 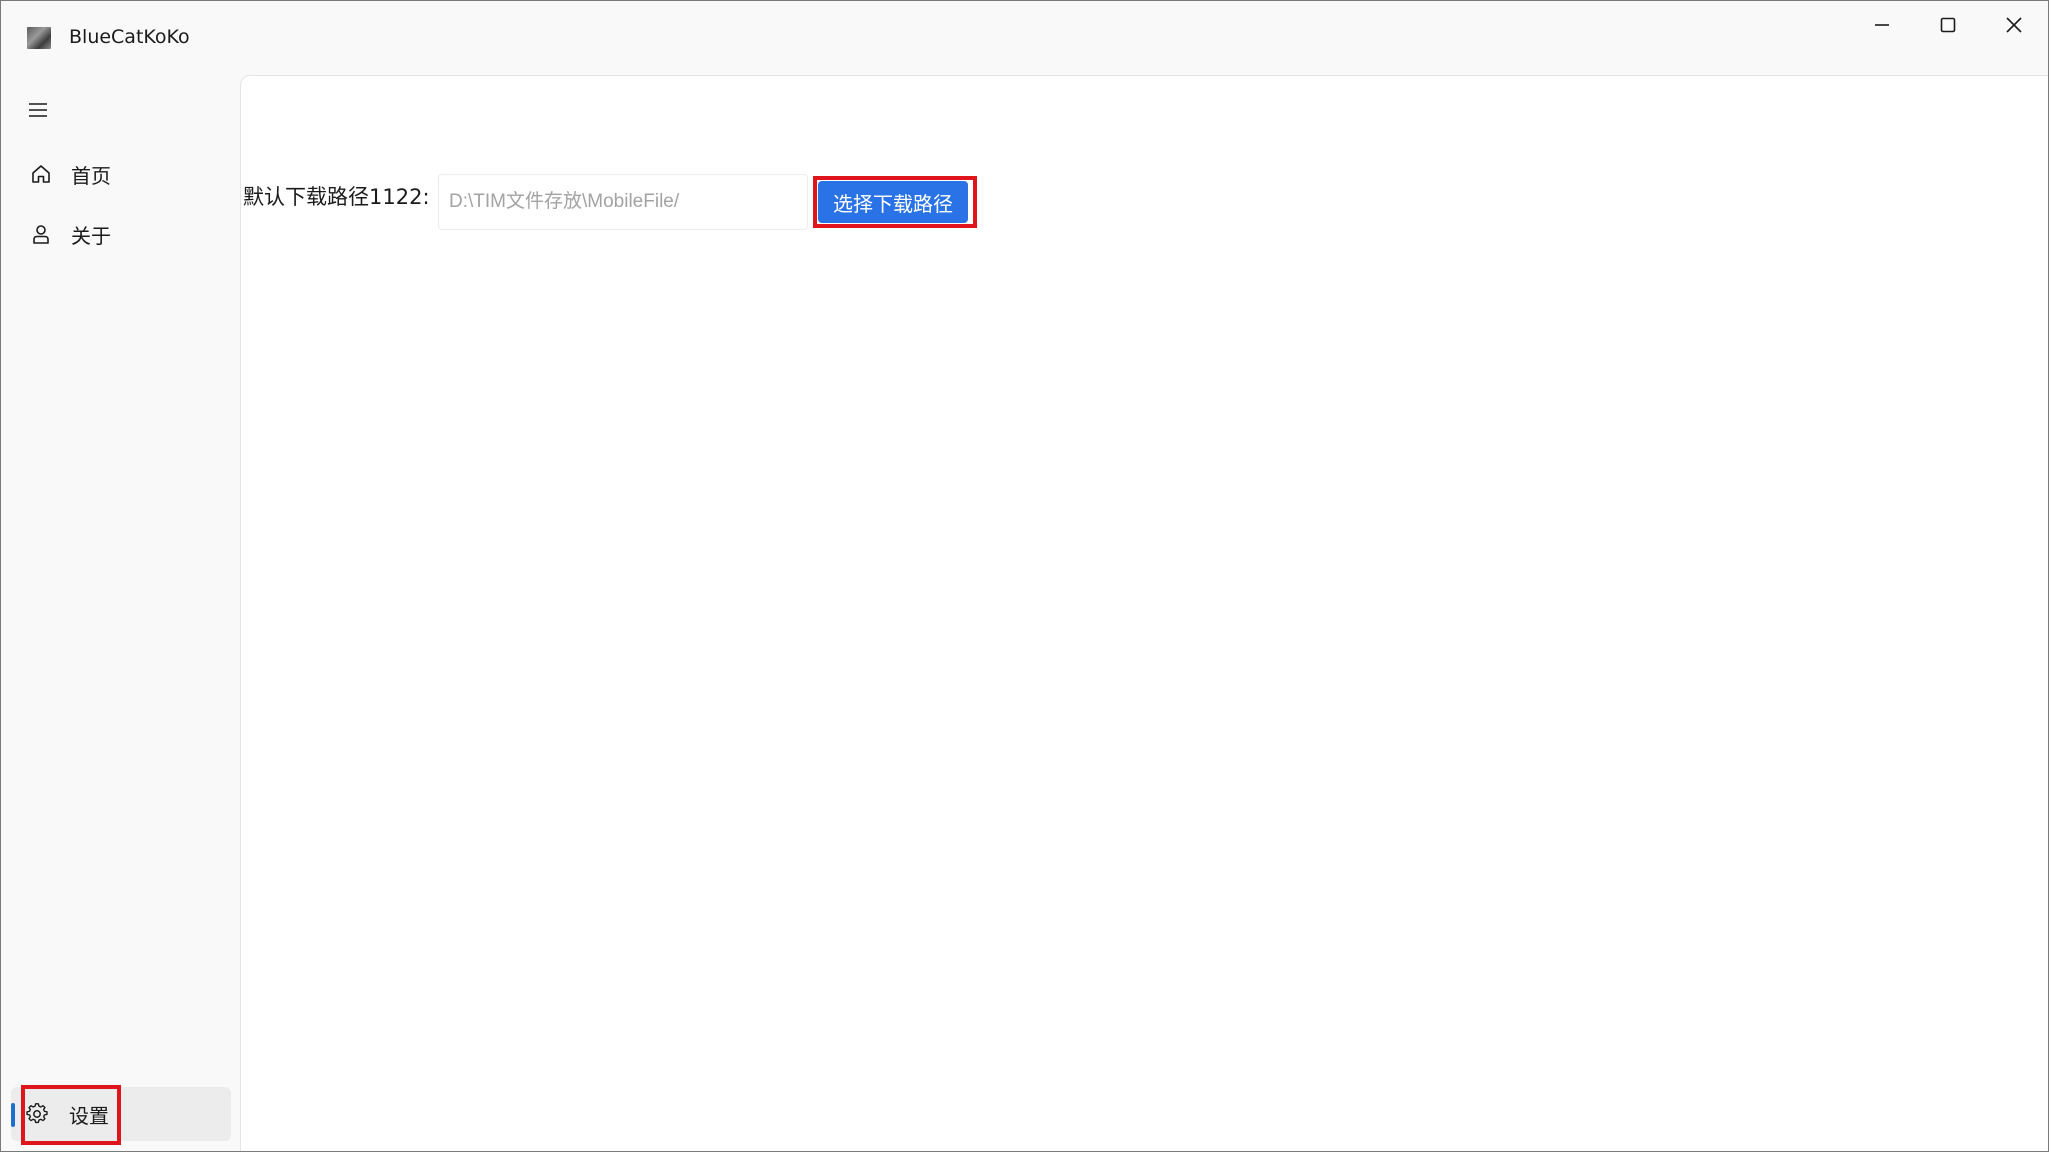 I want to click on minimize-button, so click(x=1882, y=25).